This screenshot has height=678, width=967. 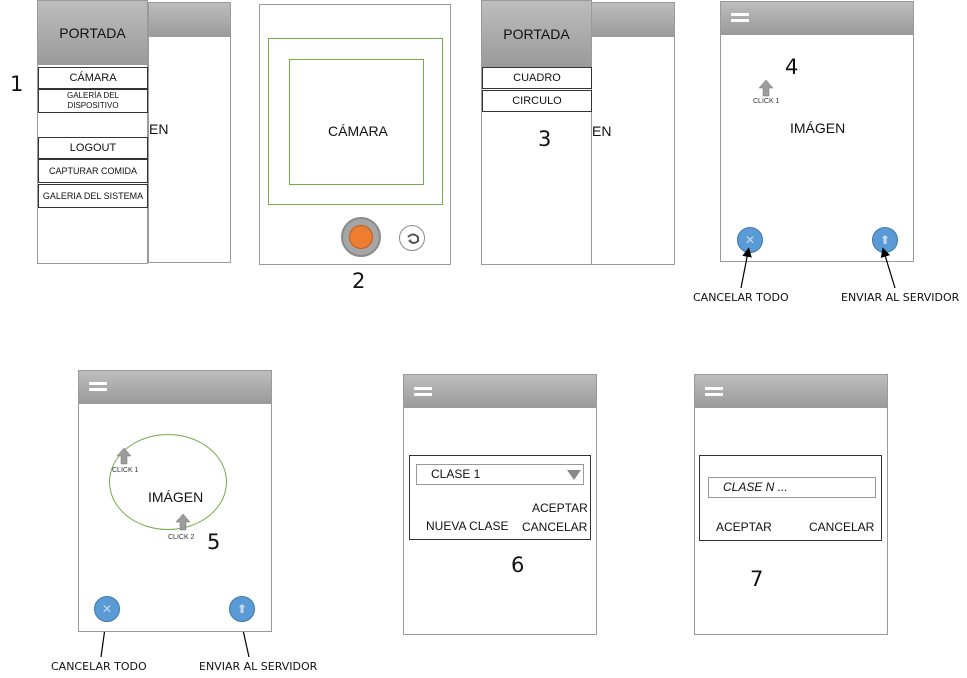 What do you see at coordinates (537, 78) in the screenshot?
I see `menu-item-square: CUADRO` at bounding box center [537, 78].